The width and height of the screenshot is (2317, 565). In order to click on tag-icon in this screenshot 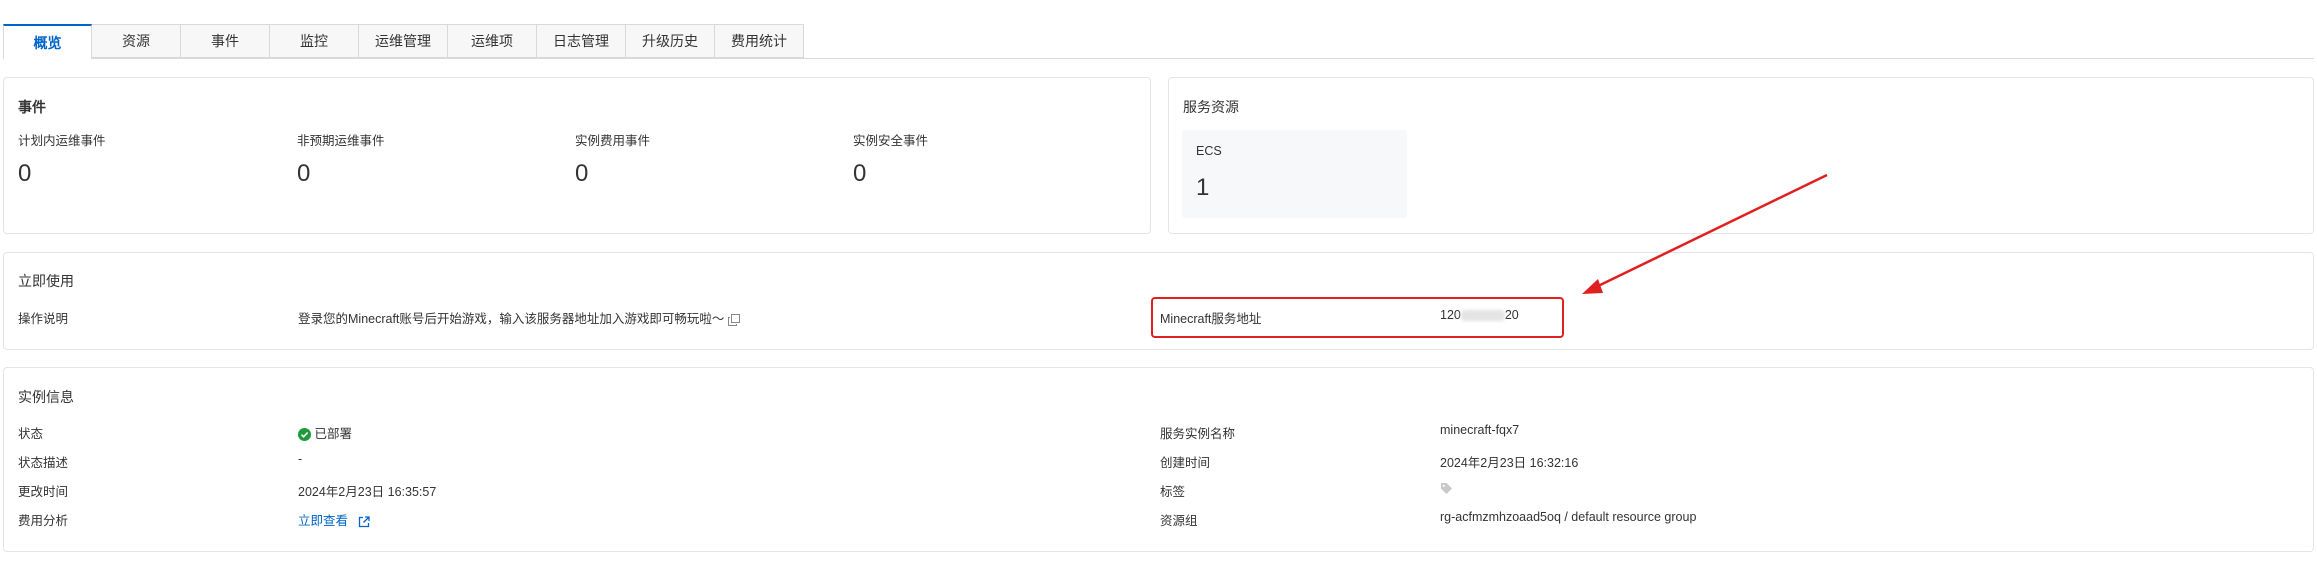, I will do `click(1446, 488)`.